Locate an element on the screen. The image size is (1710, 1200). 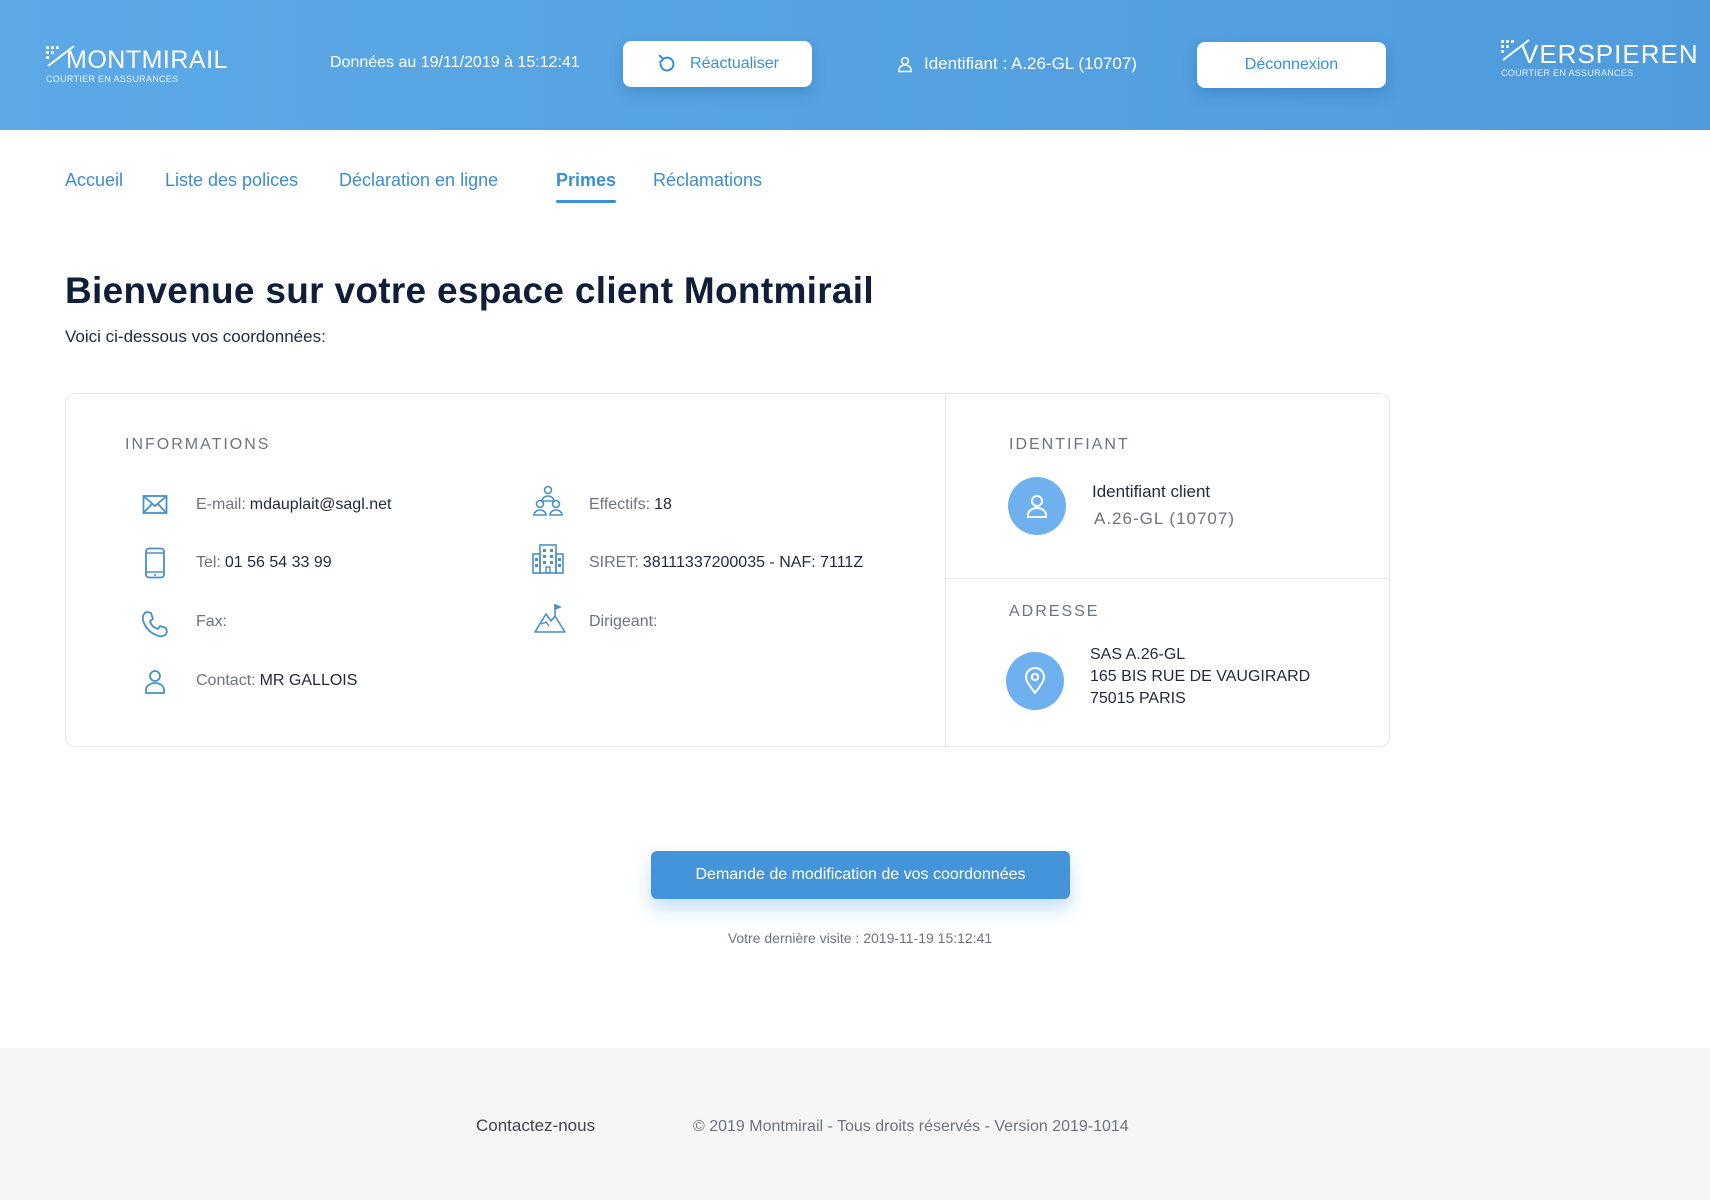
tab-declaration-en-ligne: Déclaration en ligne is located at coordinates (418, 180).